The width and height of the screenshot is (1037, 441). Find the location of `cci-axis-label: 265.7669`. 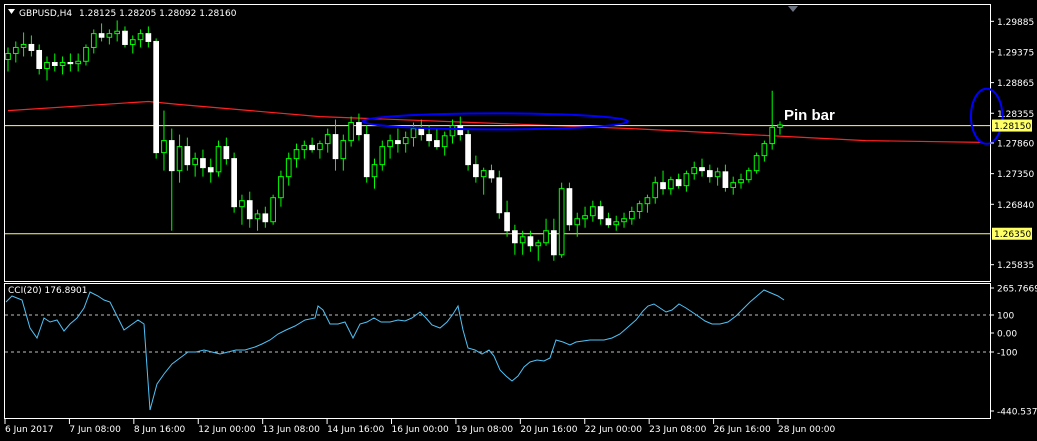

cci-axis-label: 265.7669 is located at coordinates (1017, 290).